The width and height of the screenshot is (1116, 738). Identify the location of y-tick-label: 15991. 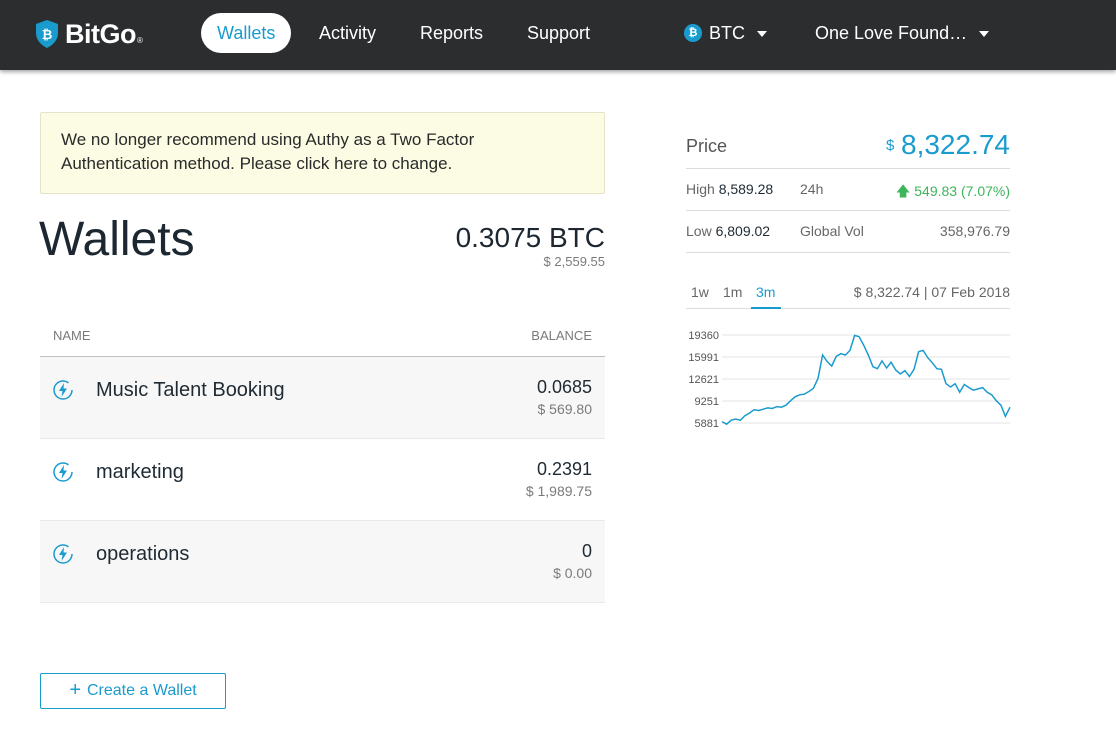
(703, 358).